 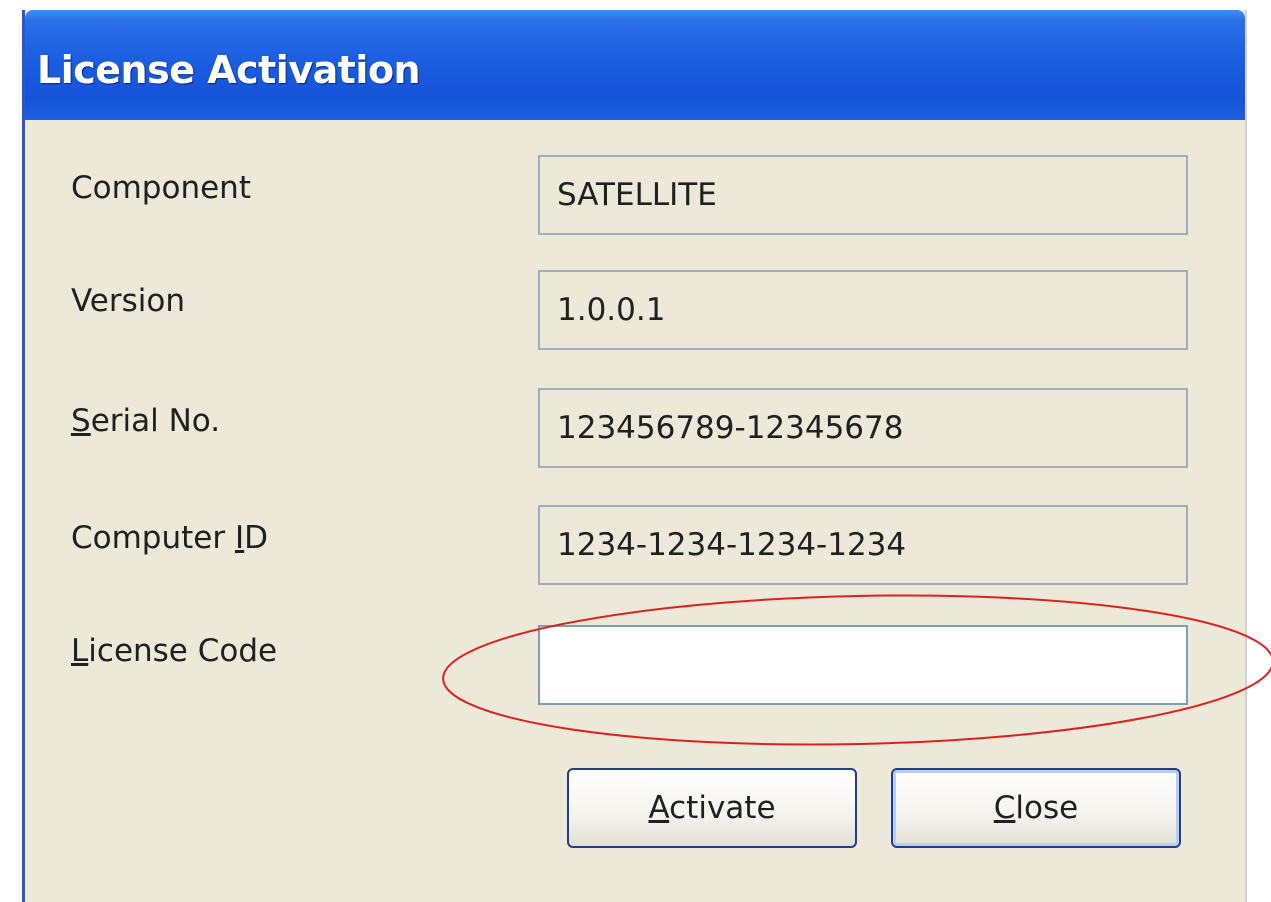 I want to click on title-bar: License Activation, so click(x=635, y=65).